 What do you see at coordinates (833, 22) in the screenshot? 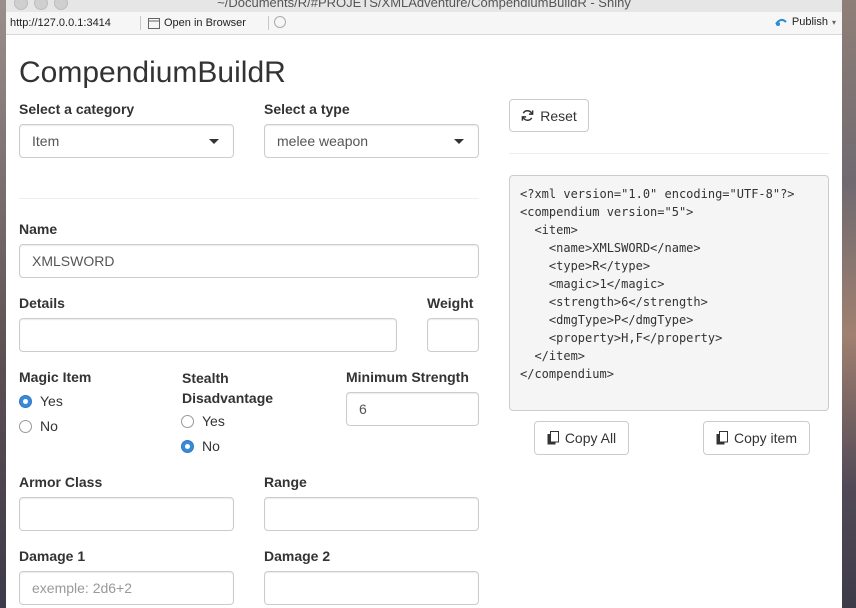
I see `chevron-down-icon: ▾` at bounding box center [833, 22].